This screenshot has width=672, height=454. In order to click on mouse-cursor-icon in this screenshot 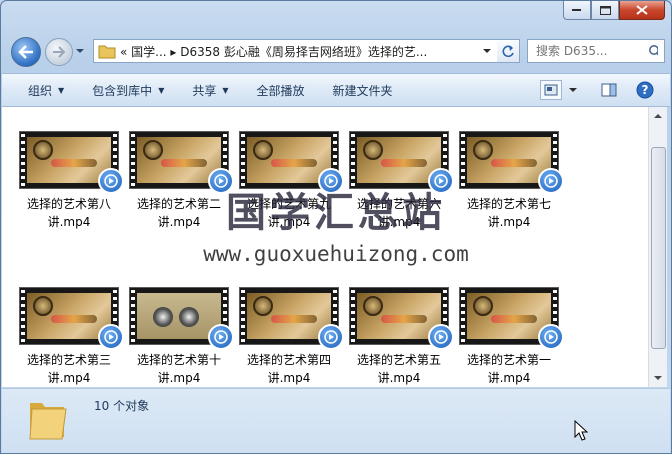, I will do `click(581, 430)`.